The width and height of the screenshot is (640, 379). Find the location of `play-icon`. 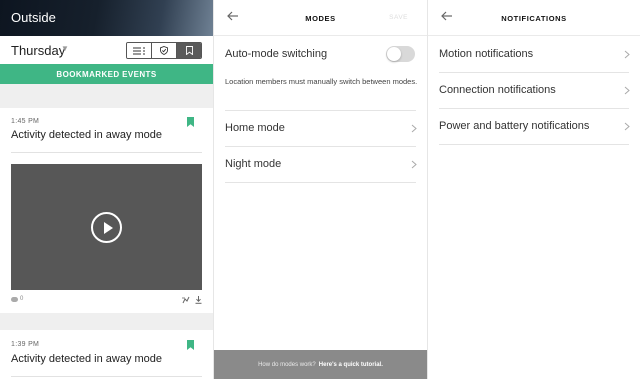

play-icon is located at coordinates (108, 228).